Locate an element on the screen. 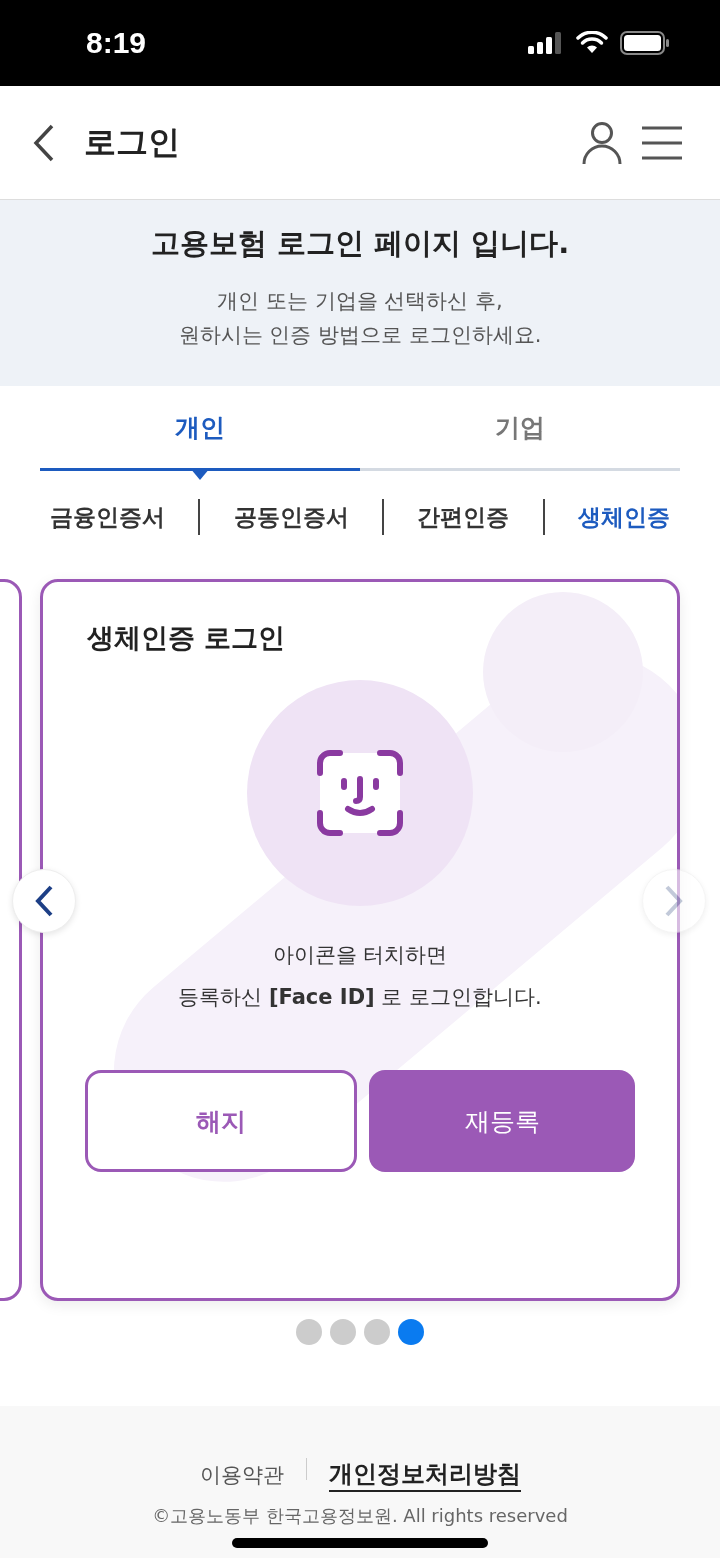 The image size is (720, 1558). intro-title: 고용보험 로그인 페이지 입니다. is located at coordinates (360, 243).